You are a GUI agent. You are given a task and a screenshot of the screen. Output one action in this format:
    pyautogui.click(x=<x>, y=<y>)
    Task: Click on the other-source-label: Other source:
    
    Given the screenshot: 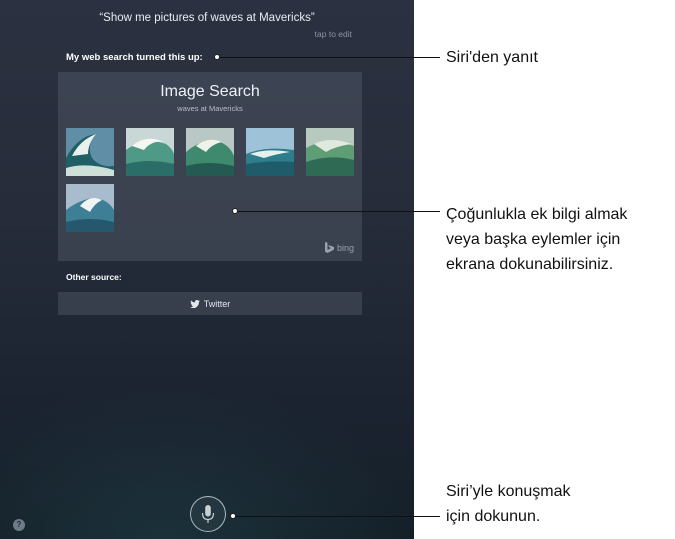 What is the action you would take?
    pyautogui.click(x=94, y=277)
    